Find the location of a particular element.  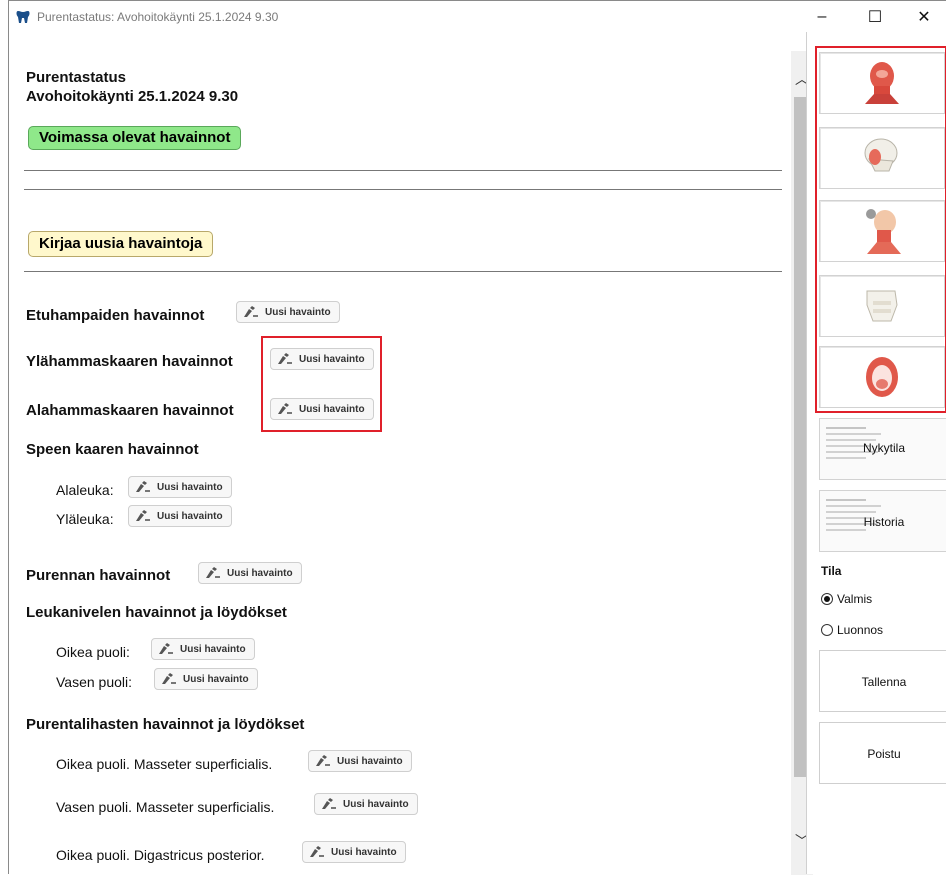

voimassa-button: Voimassa olevat havainnot is located at coordinates (135, 138).